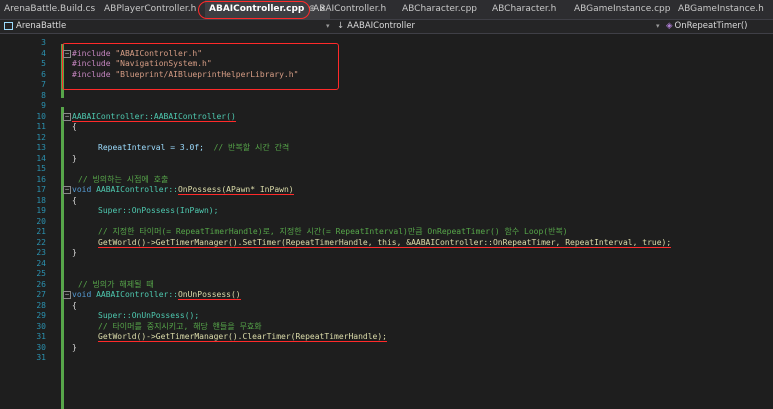 The image size is (773, 409). I want to click on function-signature: OnUnPossess(), so click(209, 295).